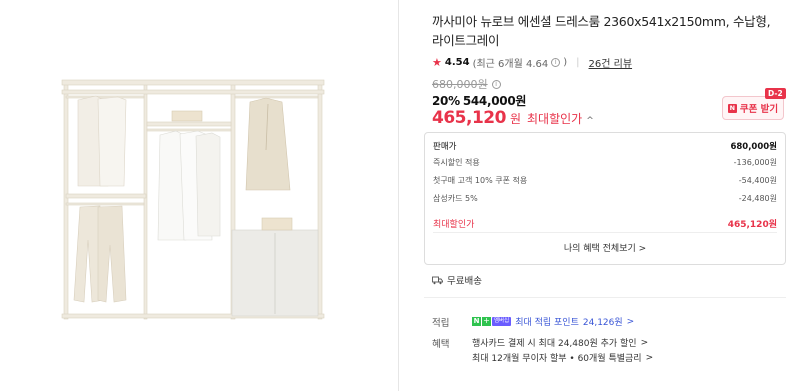  I want to click on benefits-label: 혜택, so click(441, 344).